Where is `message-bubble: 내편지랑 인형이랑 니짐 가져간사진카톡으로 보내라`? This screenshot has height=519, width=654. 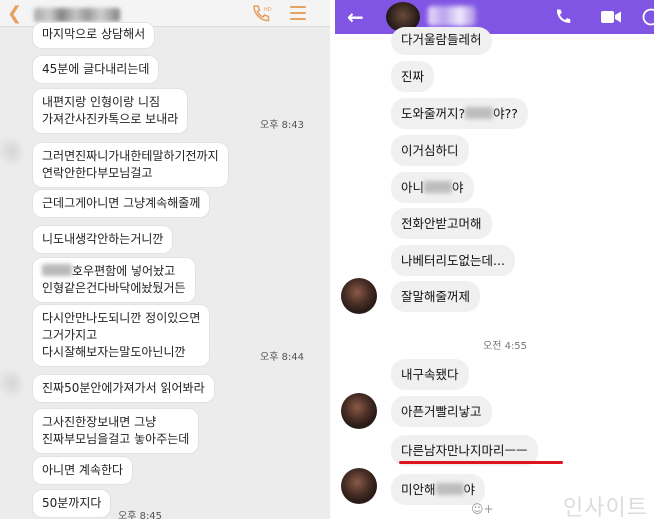
message-bubble: 내편지랑 인형이랑 니짐 가져간사진카톡으로 보내라 is located at coordinates (110, 111).